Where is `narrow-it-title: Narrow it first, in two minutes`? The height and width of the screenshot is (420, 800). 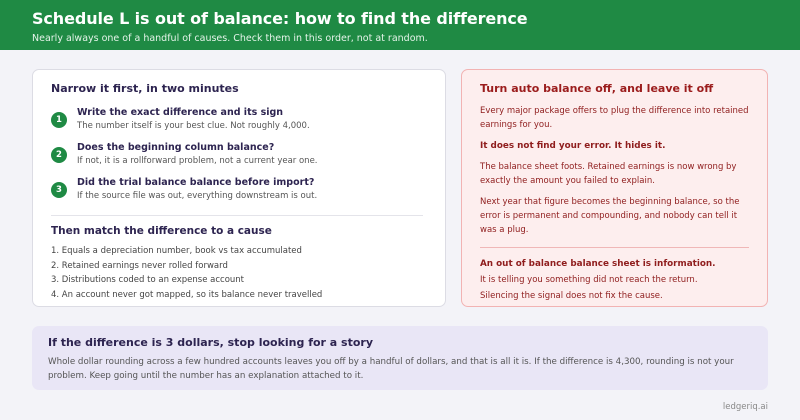
narrow-it-title: Narrow it first, in two minutes is located at coordinates (145, 88).